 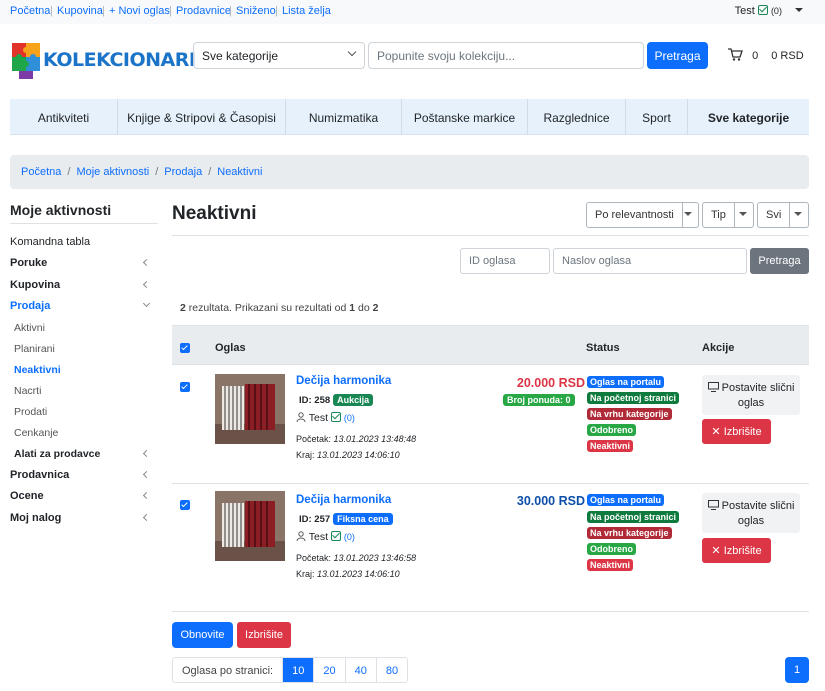 I want to click on topbar-link-home: Početna, so click(x=30, y=11).